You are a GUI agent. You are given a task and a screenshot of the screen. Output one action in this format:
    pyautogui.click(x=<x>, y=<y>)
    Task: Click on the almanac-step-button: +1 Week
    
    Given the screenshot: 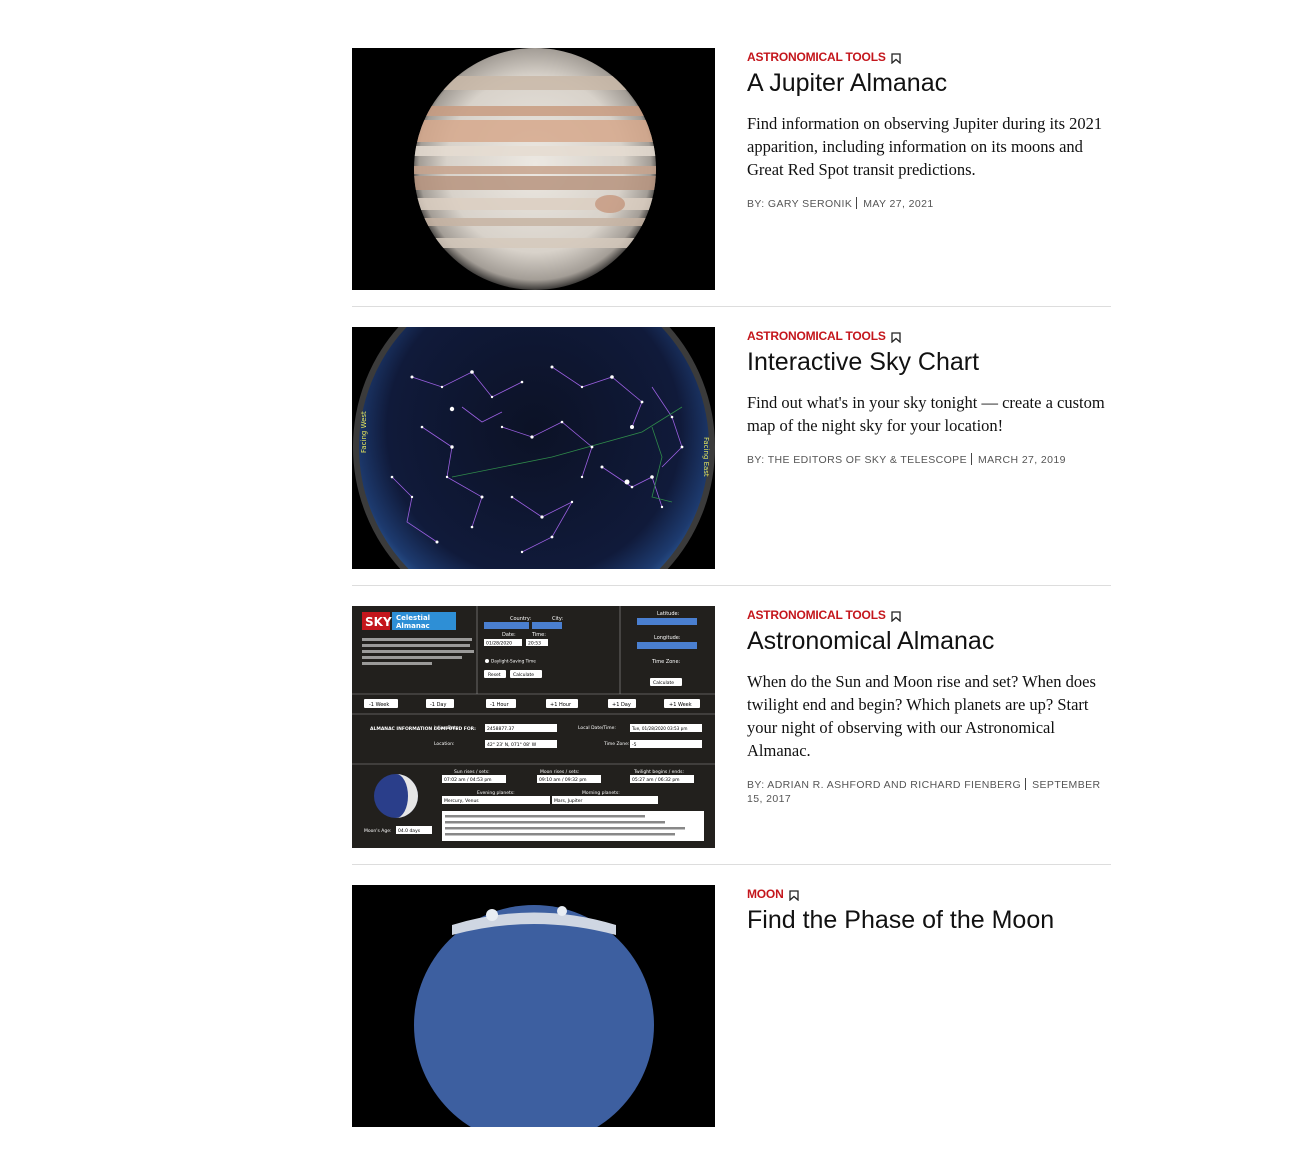 What is the action you would take?
    pyautogui.click(x=680, y=705)
    